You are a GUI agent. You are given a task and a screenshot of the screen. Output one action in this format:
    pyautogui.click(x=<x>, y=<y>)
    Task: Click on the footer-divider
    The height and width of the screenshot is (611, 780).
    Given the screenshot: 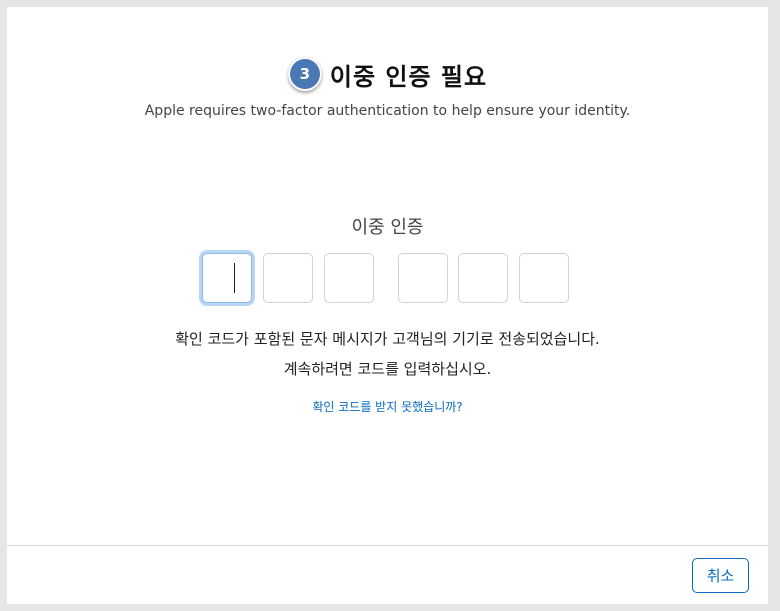 What is the action you would take?
    pyautogui.click(x=387, y=545)
    